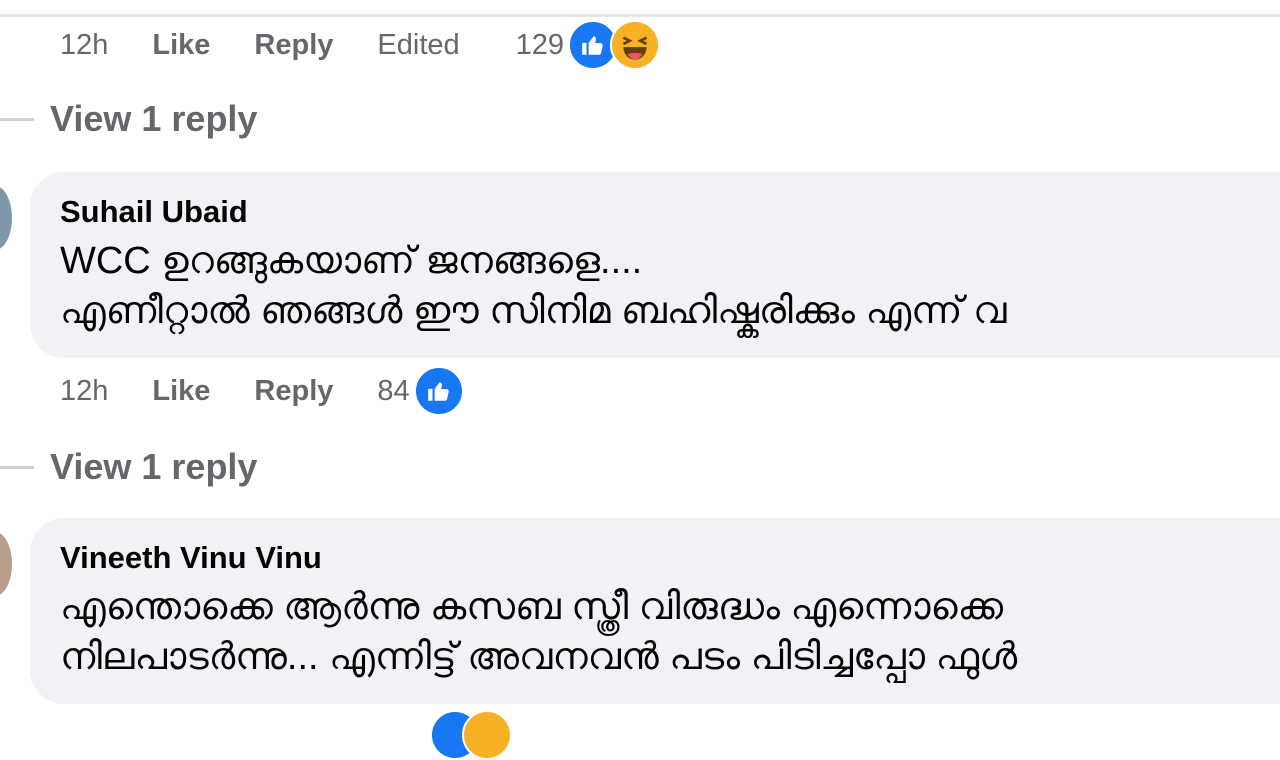  Describe the element at coordinates (360, 45) in the screenshot. I see `comment-actions-row: 12h Like Reply Edited 129` at that location.